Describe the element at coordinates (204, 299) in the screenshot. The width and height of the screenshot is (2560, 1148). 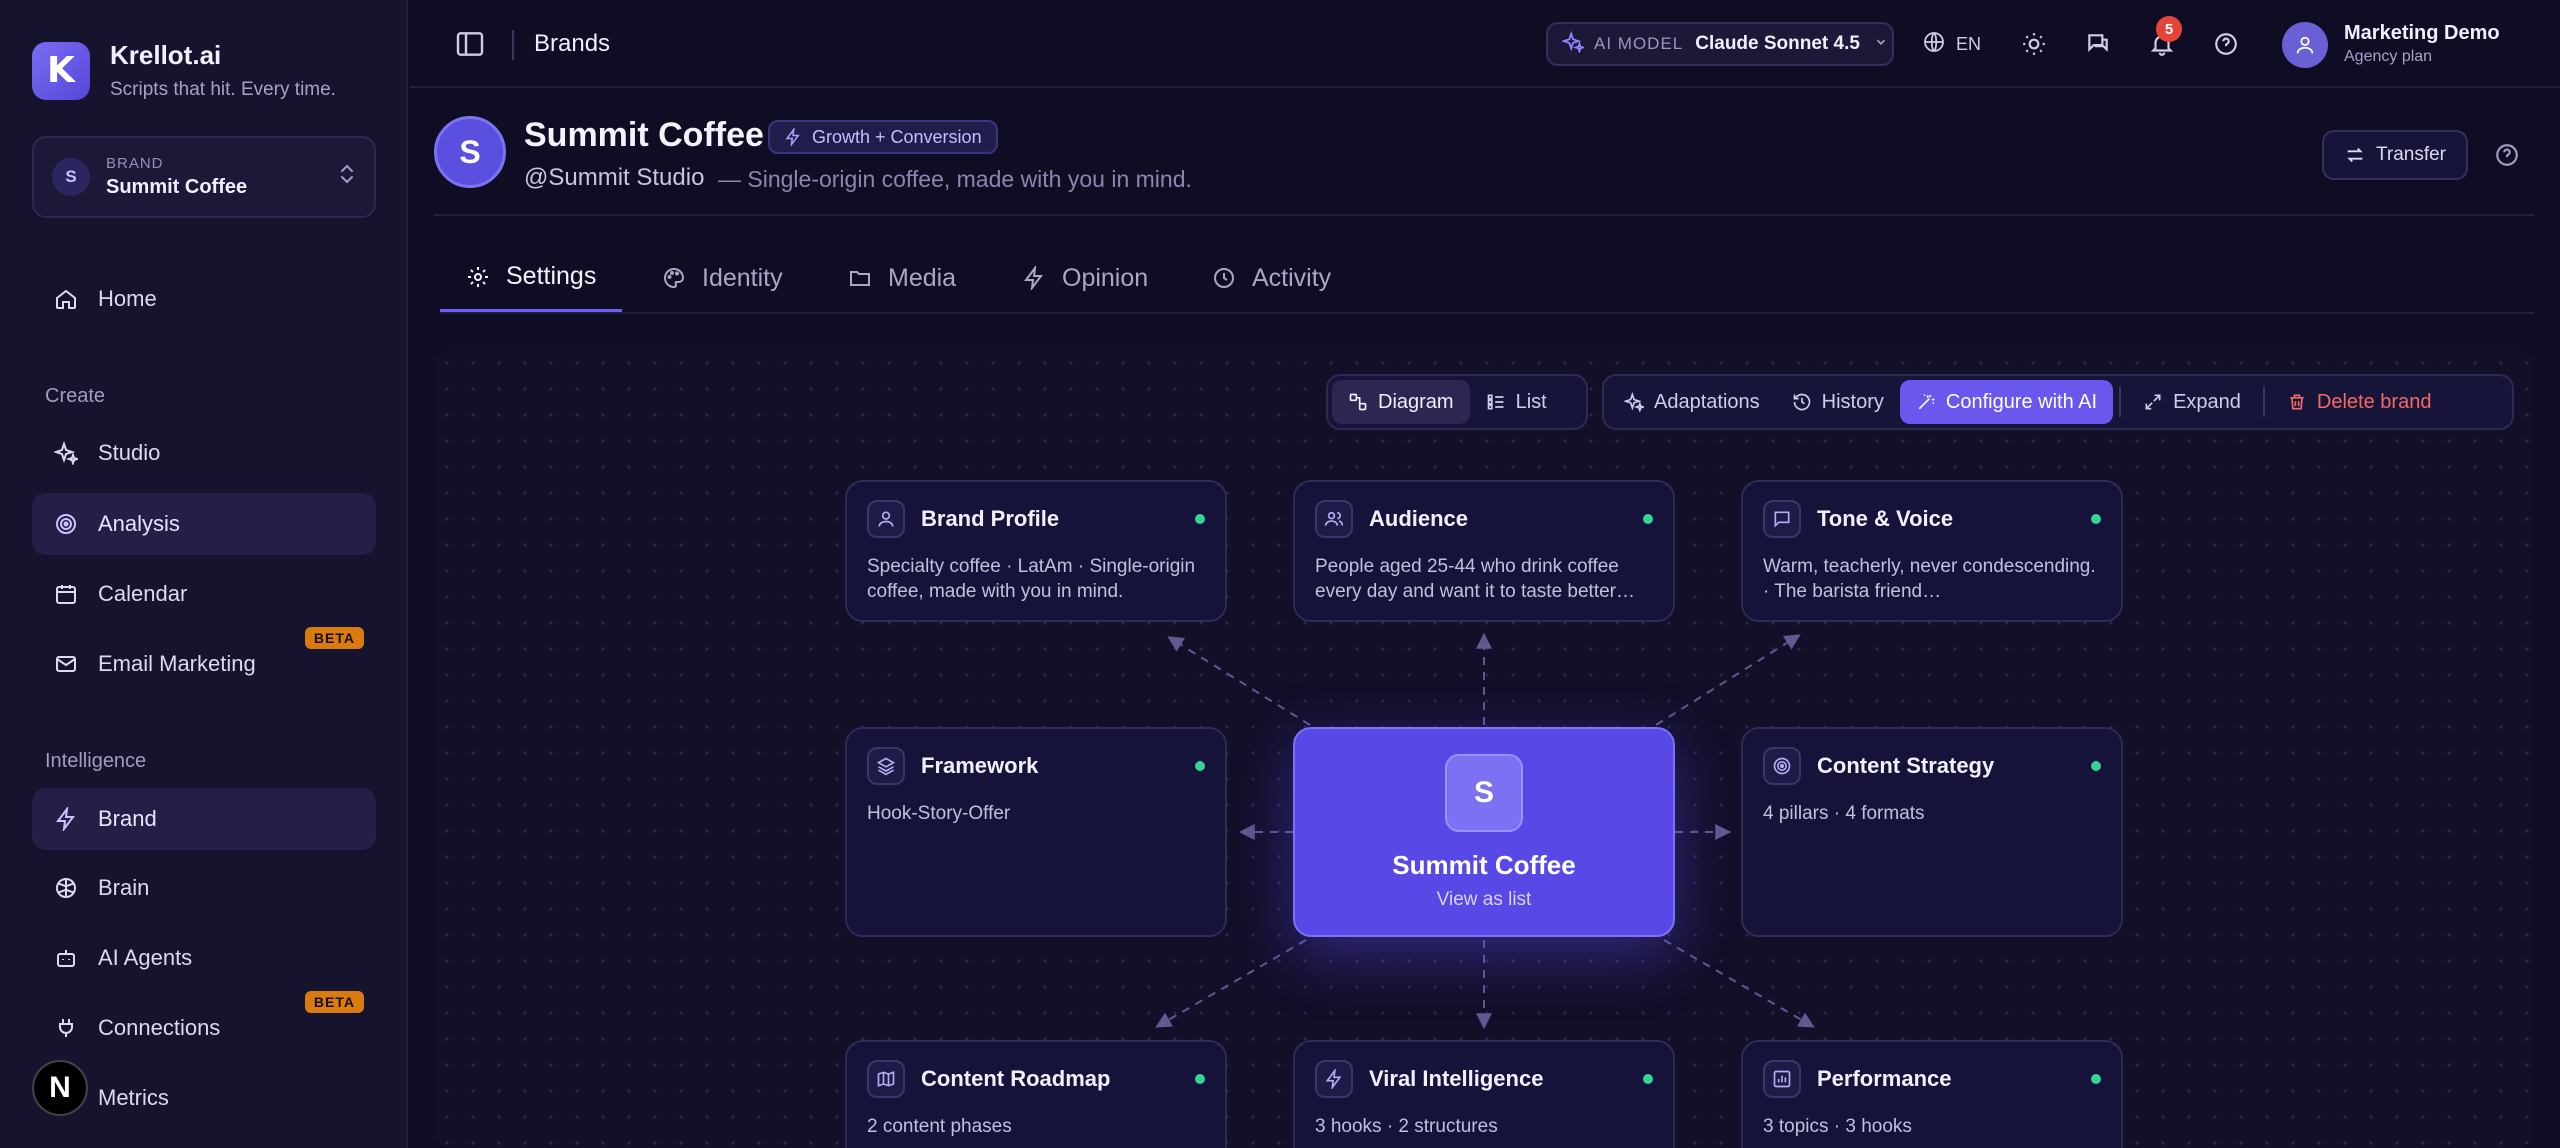
I see `sidebar-item-home: Home` at that location.